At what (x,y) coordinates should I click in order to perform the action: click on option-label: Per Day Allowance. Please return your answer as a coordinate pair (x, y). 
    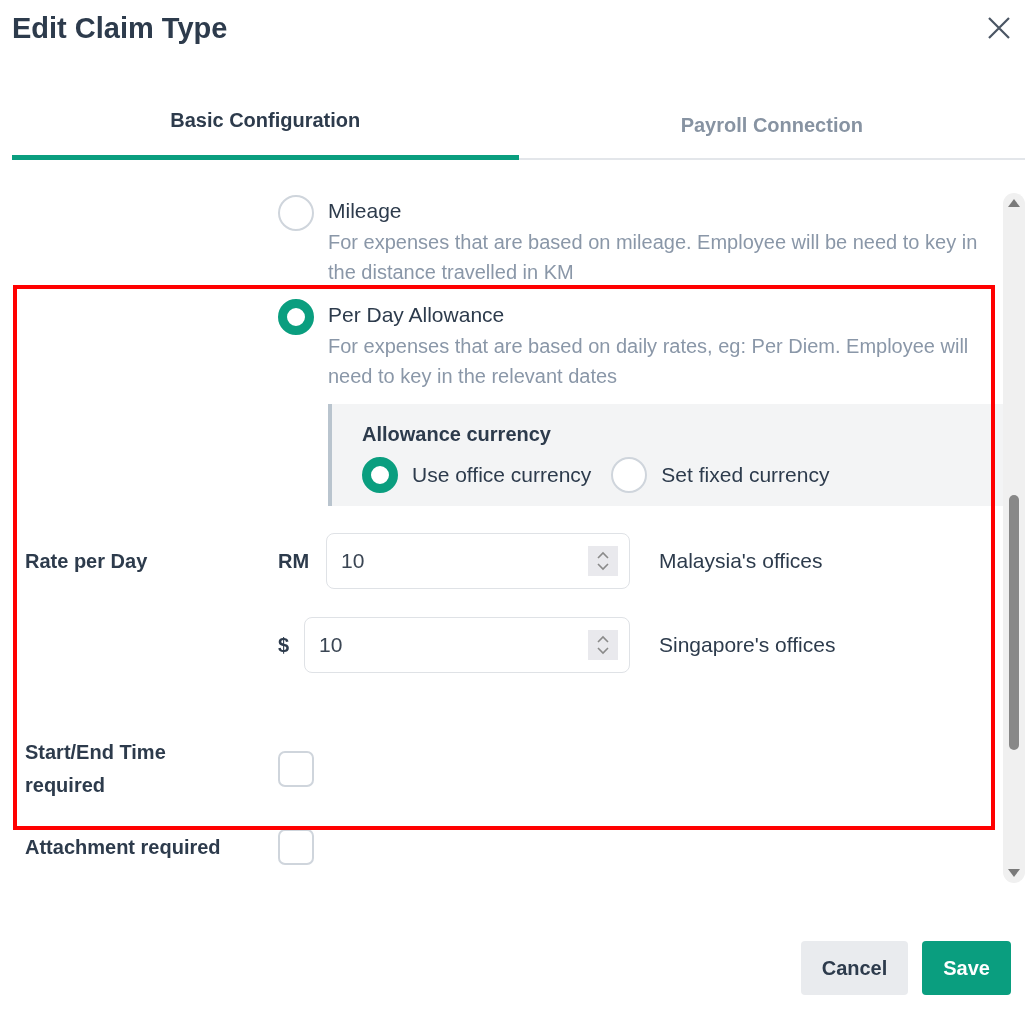
    Looking at the image, I should click on (417, 315).